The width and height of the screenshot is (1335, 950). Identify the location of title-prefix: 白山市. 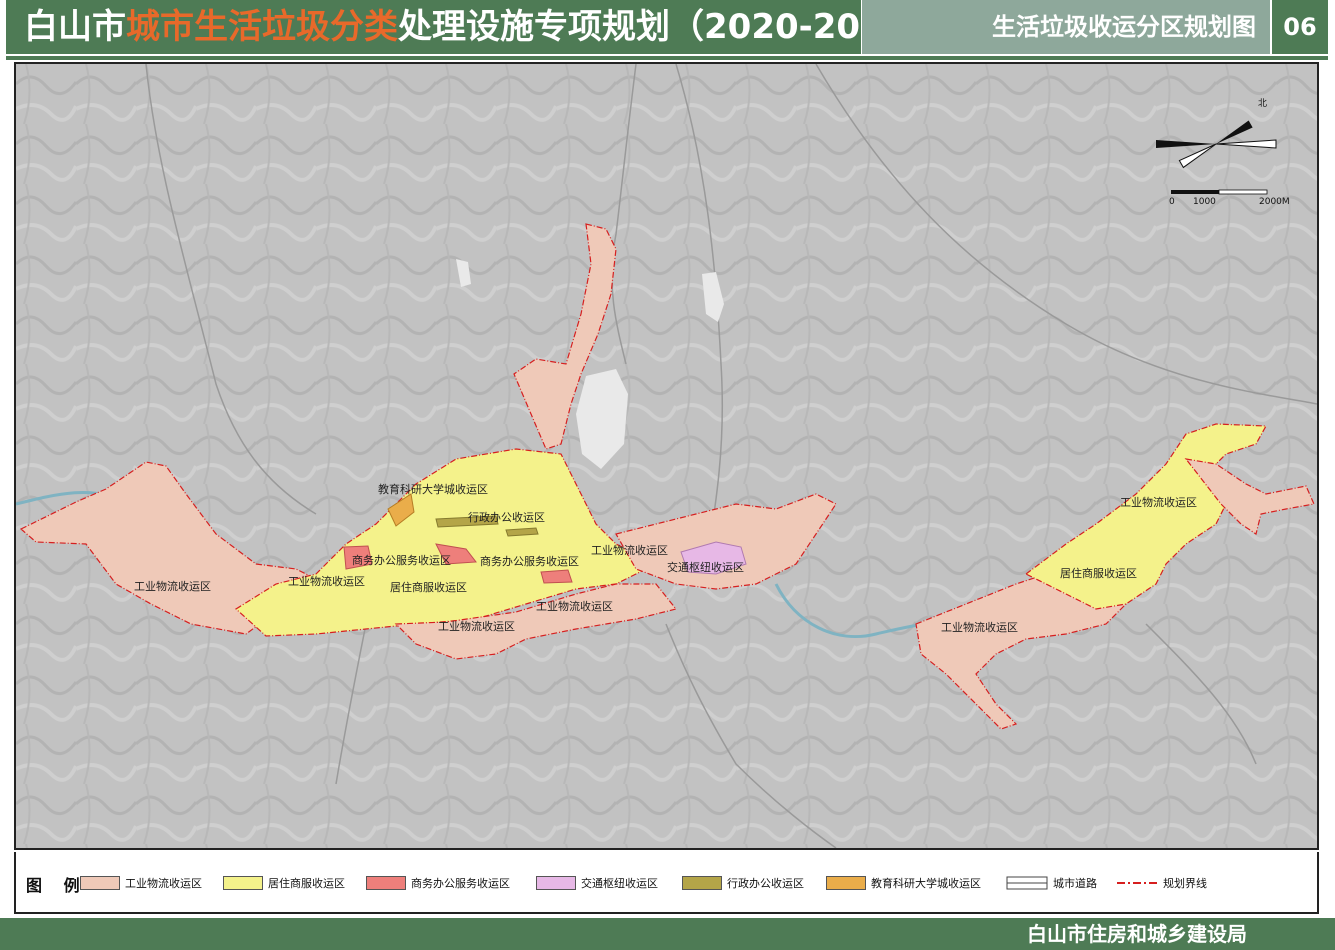
(75, 27).